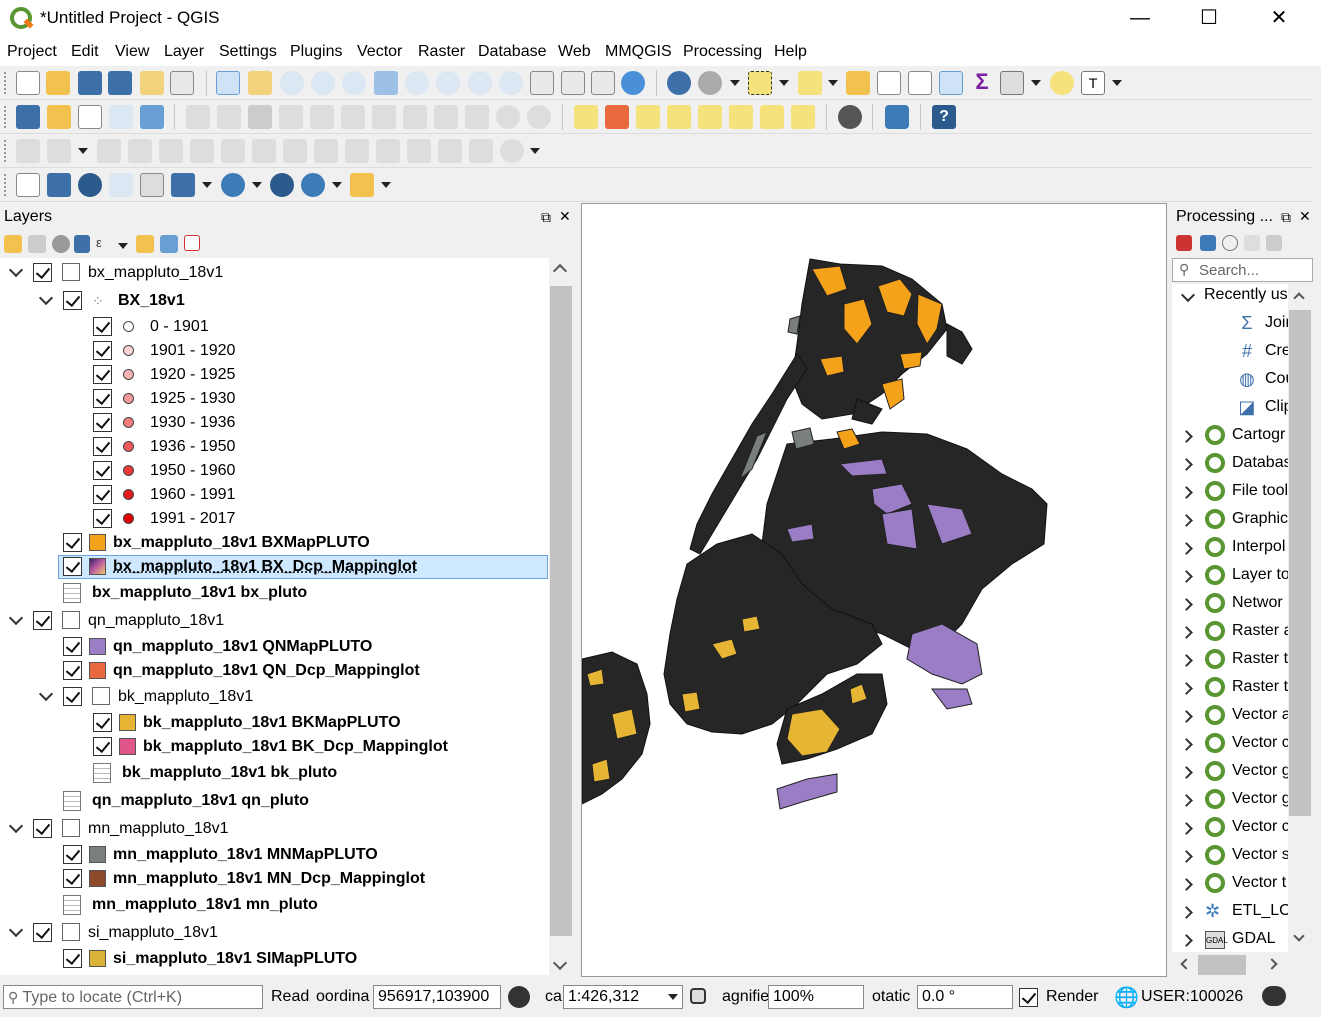  I want to click on crs-button: USER:100026, so click(1192, 997).